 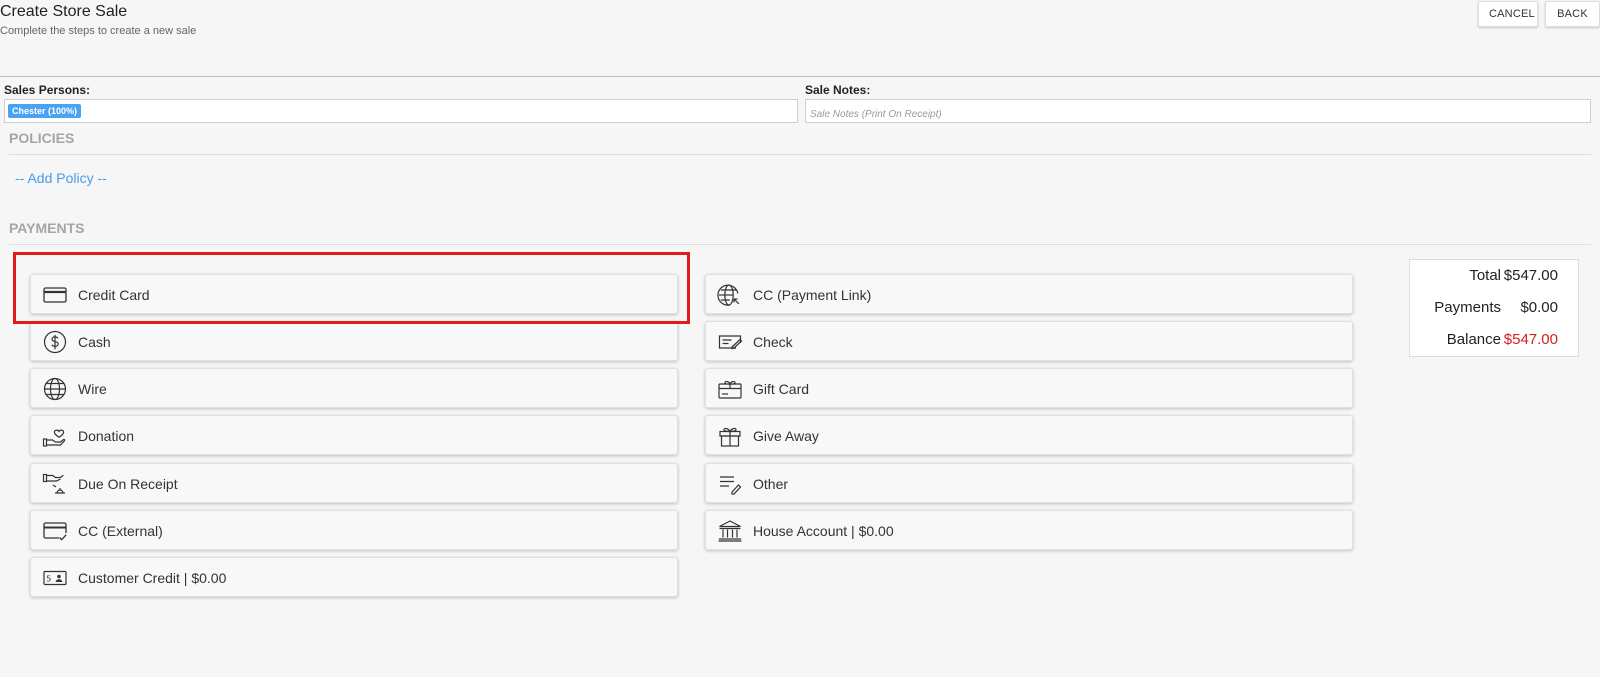 I want to click on credit-id-icon: 5, so click(x=55, y=578).